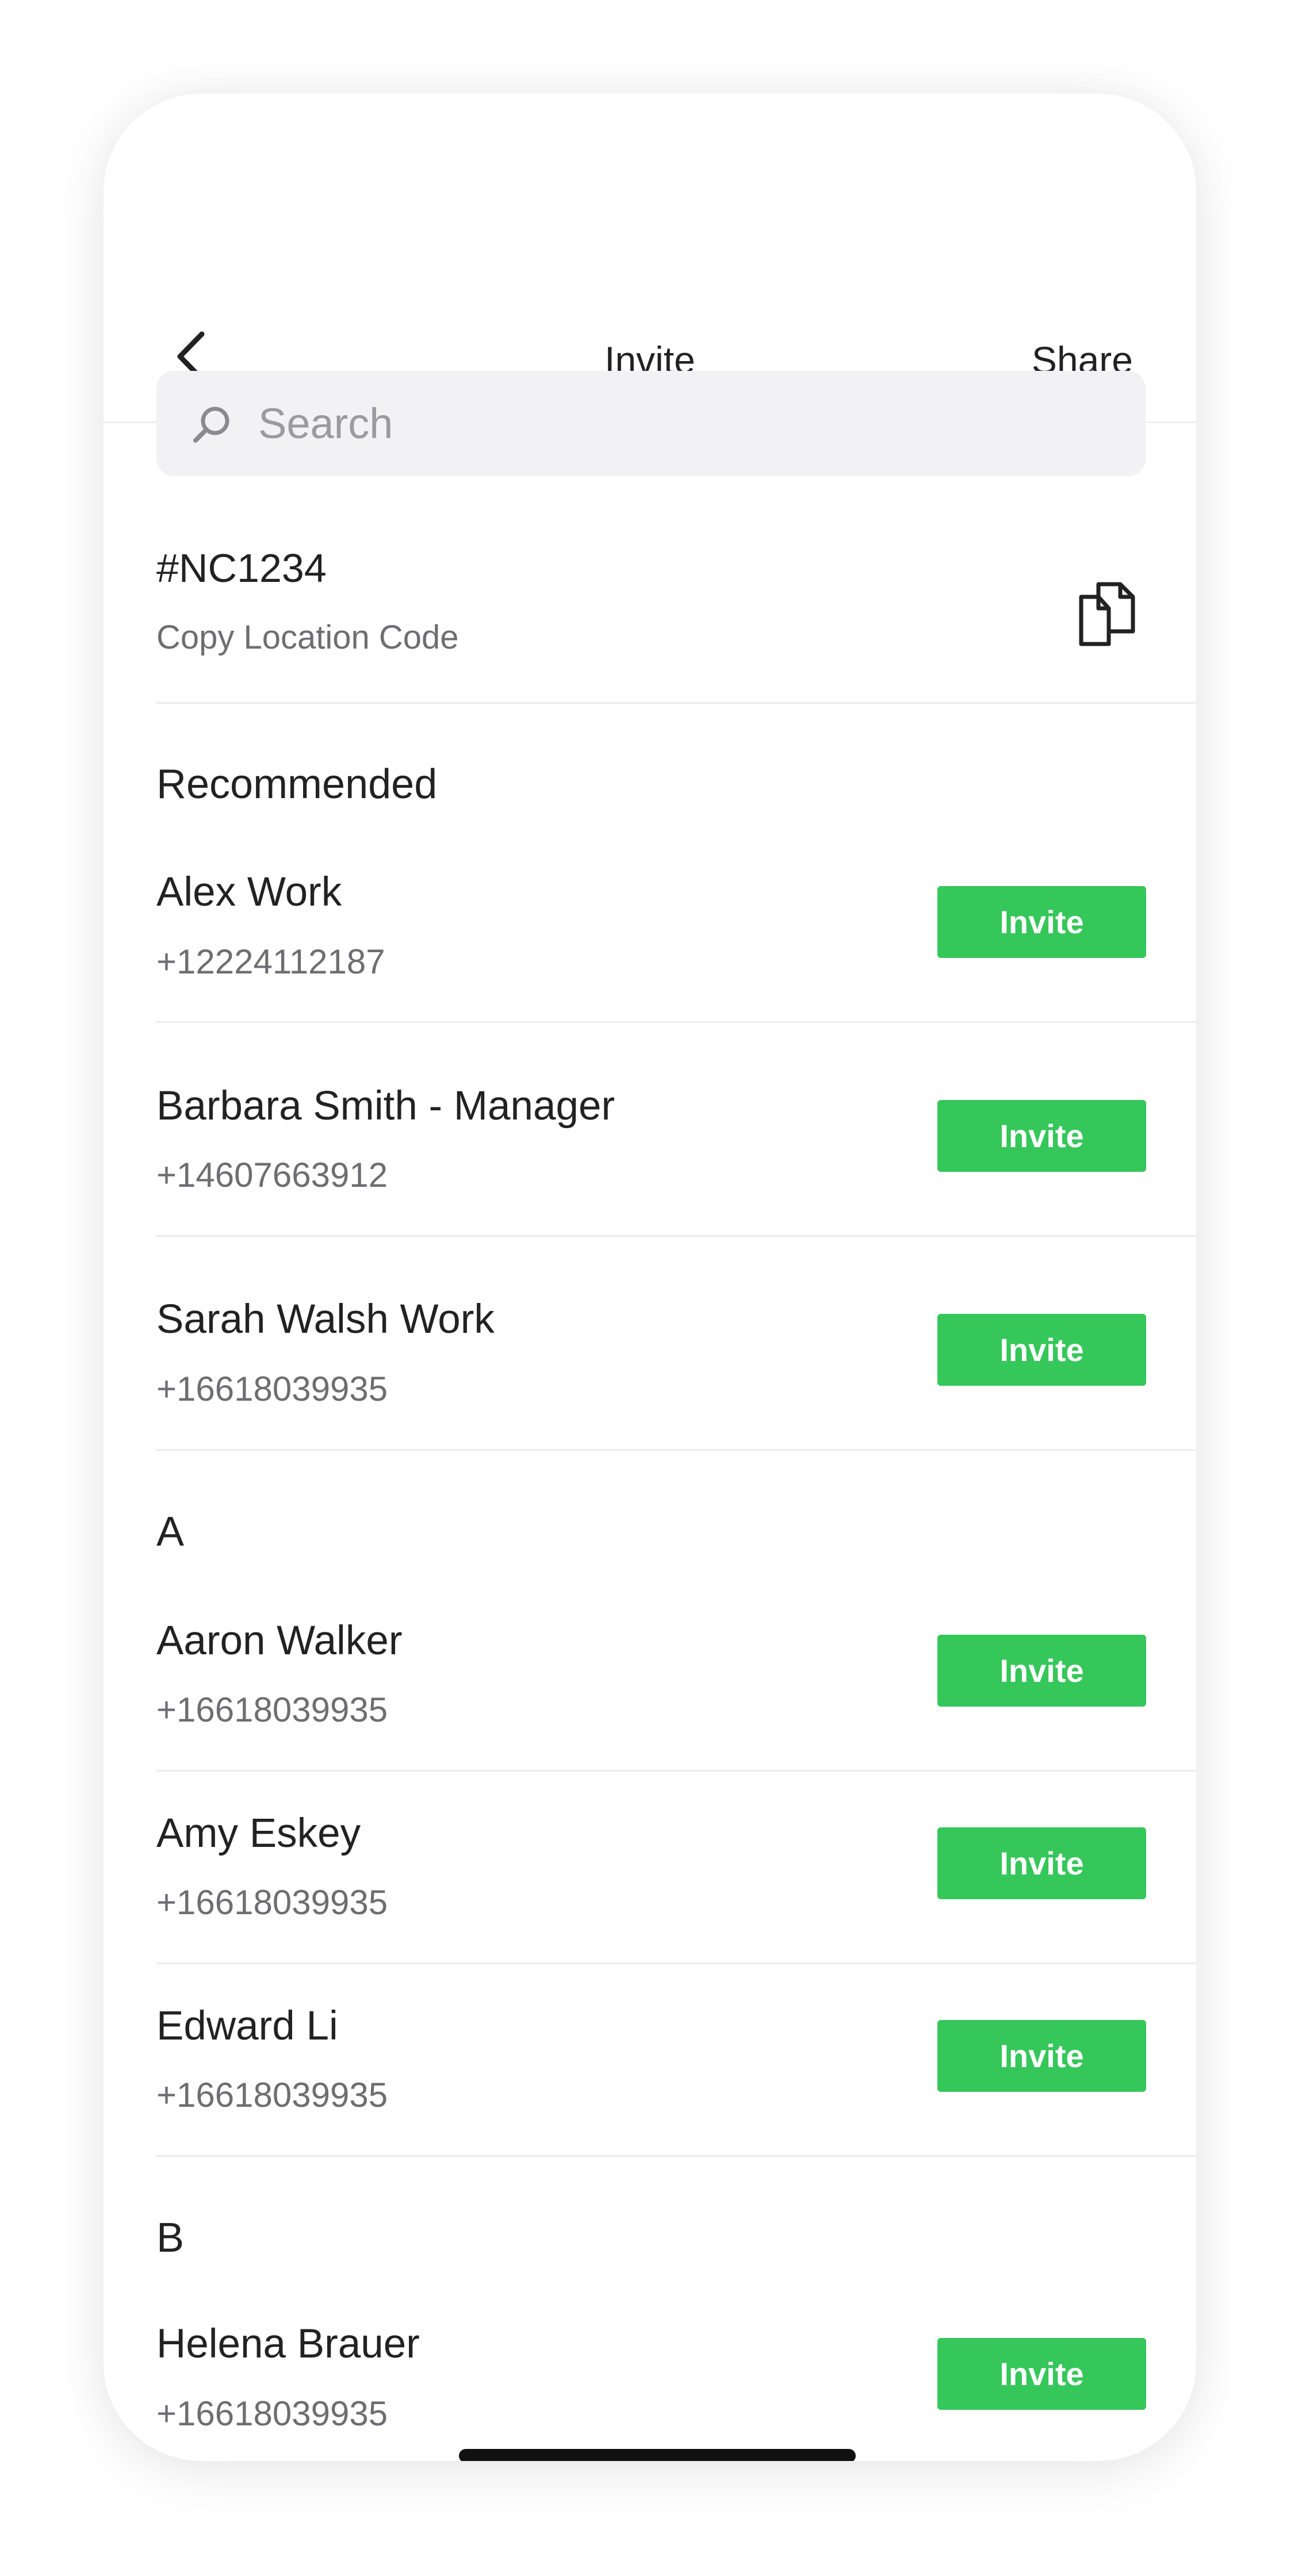 This screenshot has height=2576, width=1302. Describe the element at coordinates (241, 568) in the screenshot. I see `location-code: #NC1234` at that location.